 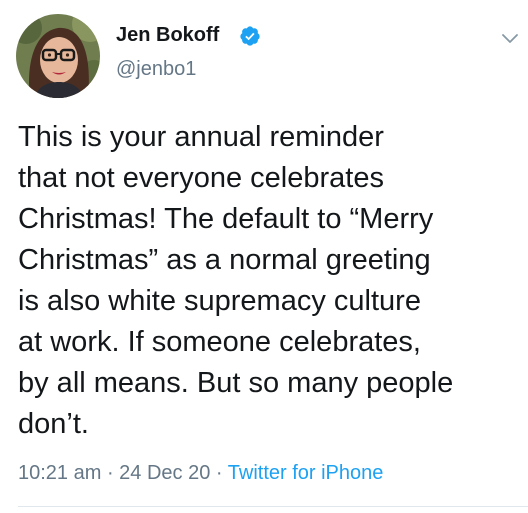 I want to click on more-options-button, so click(x=510, y=38).